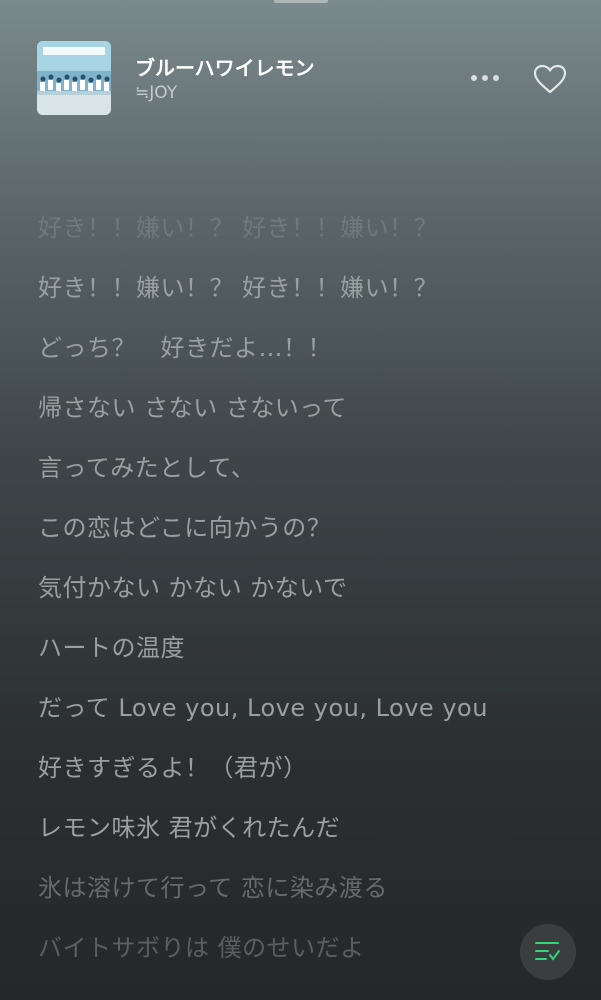 The image size is (601, 1000). I want to click on queue-button, so click(548, 952).